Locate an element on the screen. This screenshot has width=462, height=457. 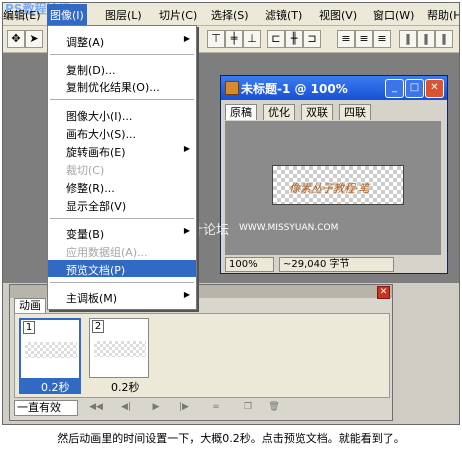
caption: 然后动画里的时间设置一下，大概0.2秒。点击预览文档。就能看到了。 is located at coordinates (231, 438).